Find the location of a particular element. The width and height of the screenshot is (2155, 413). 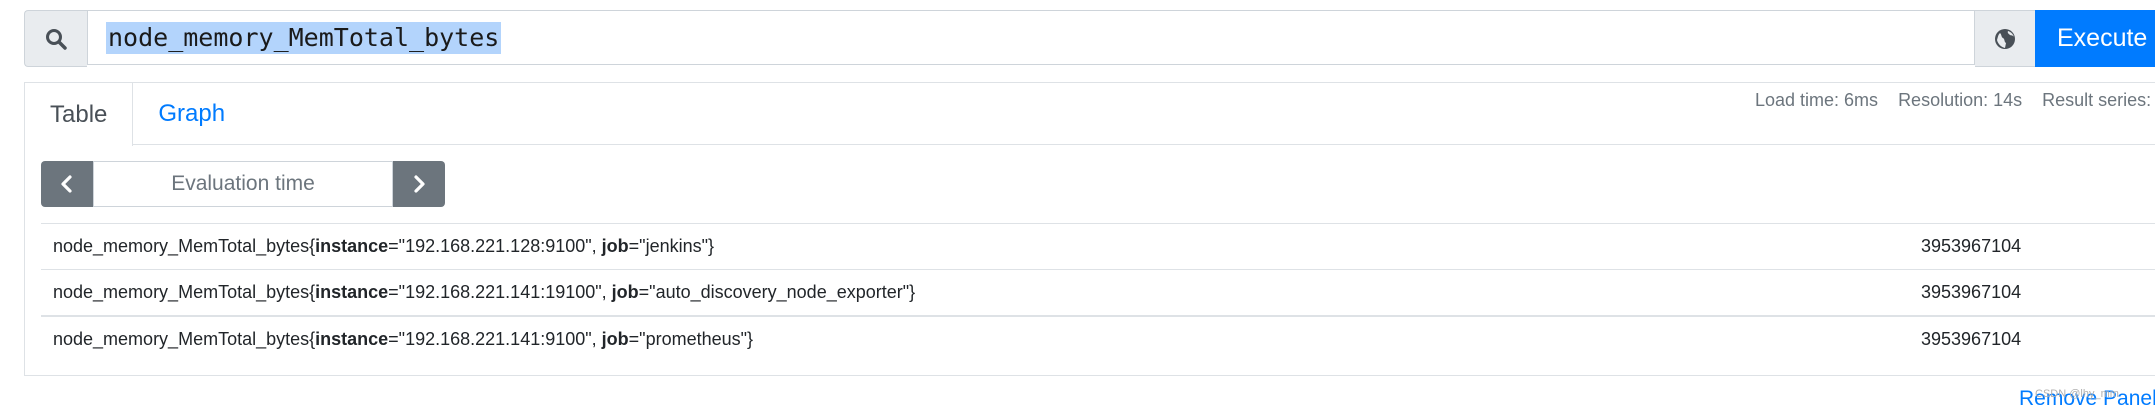

panel-tabs: Table Graph is located at coordinates (137, 114).